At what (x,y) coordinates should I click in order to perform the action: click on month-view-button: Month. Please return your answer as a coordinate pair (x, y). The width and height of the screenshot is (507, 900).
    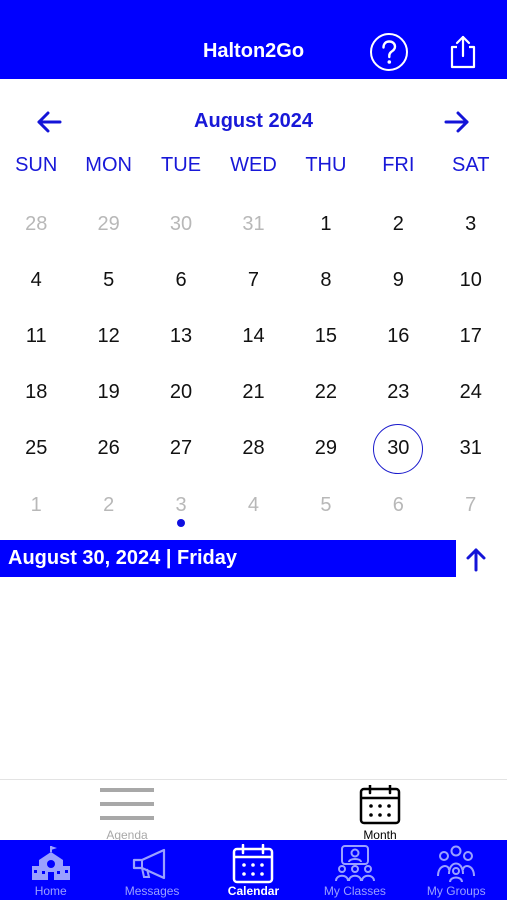
    Looking at the image, I should click on (380, 812).